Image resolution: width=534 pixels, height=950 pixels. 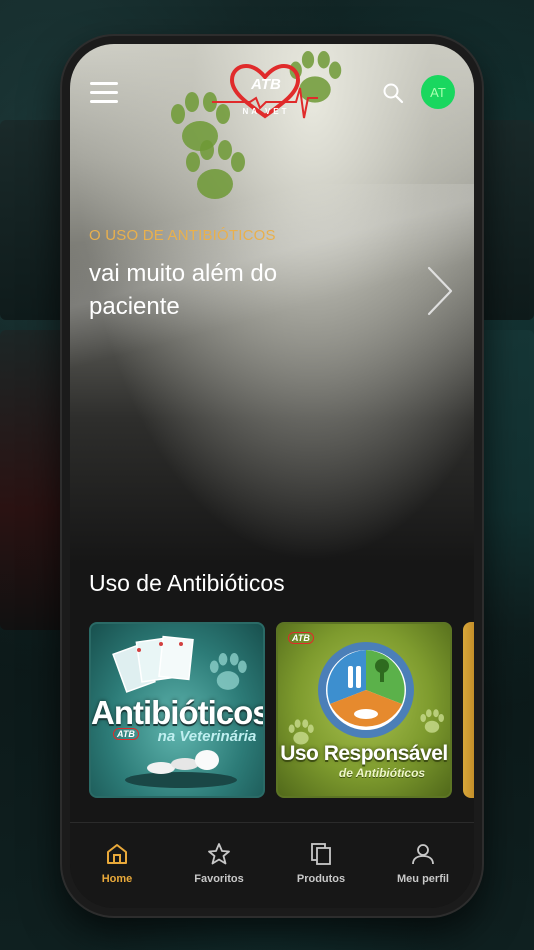 What do you see at coordinates (219, 879) in the screenshot?
I see `nav-label: Favoritos` at bounding box center [219, 879].